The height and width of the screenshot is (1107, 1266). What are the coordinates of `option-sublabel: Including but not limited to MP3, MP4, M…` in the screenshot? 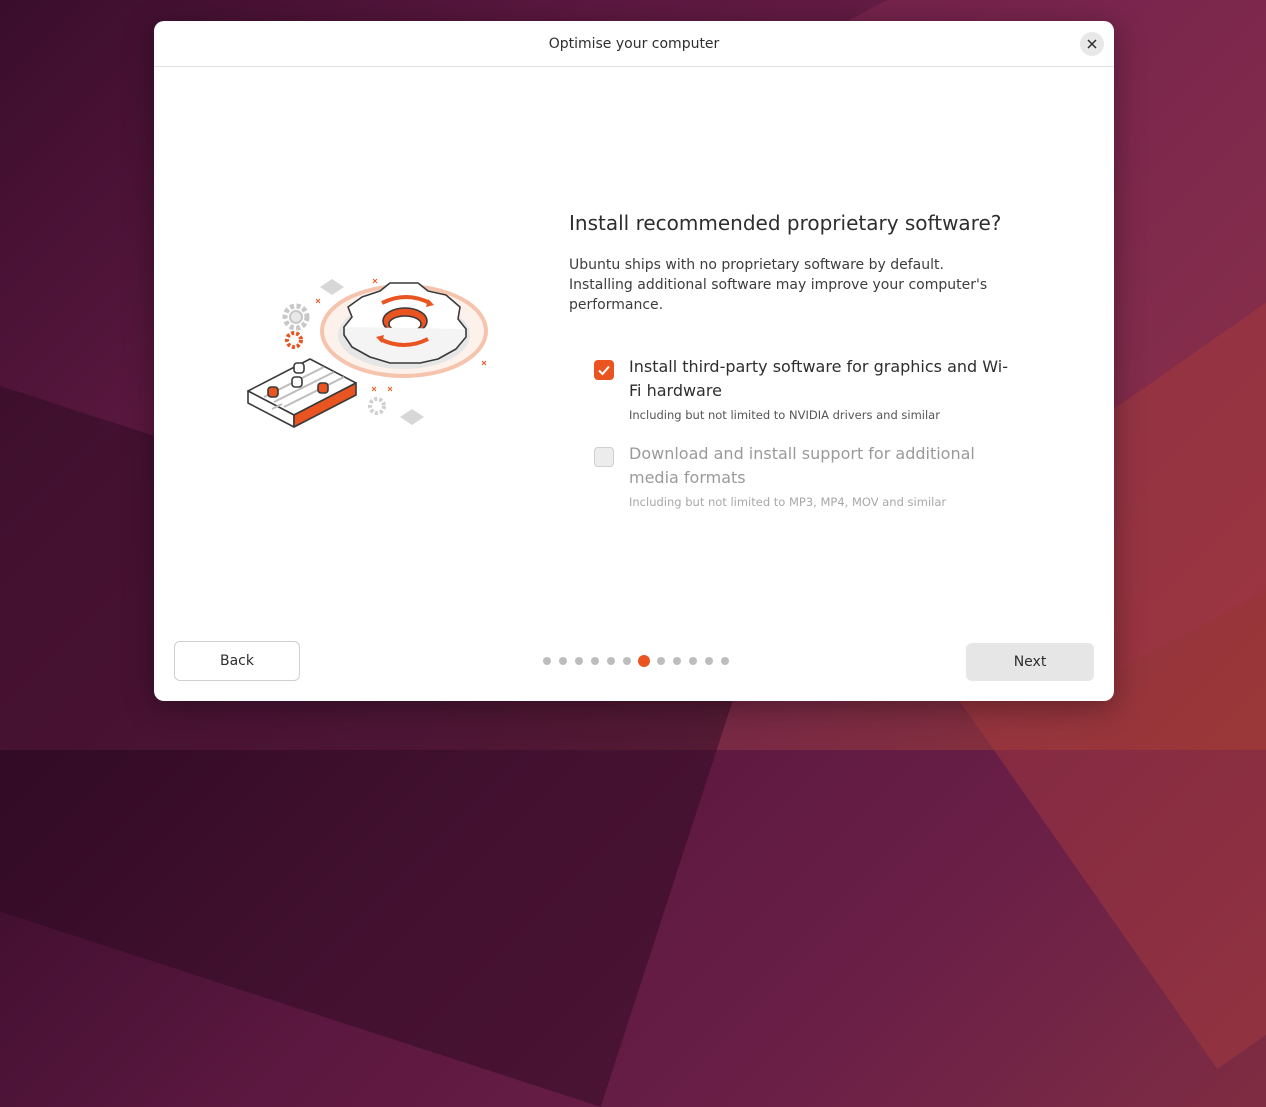 It's located at (788, 502).